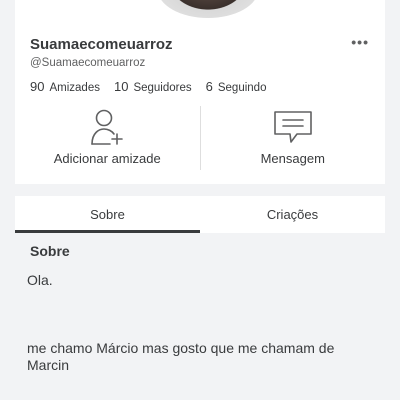 The image size is (400, 400). I want to click on stat-followers-count: 10, so click(121, 86).